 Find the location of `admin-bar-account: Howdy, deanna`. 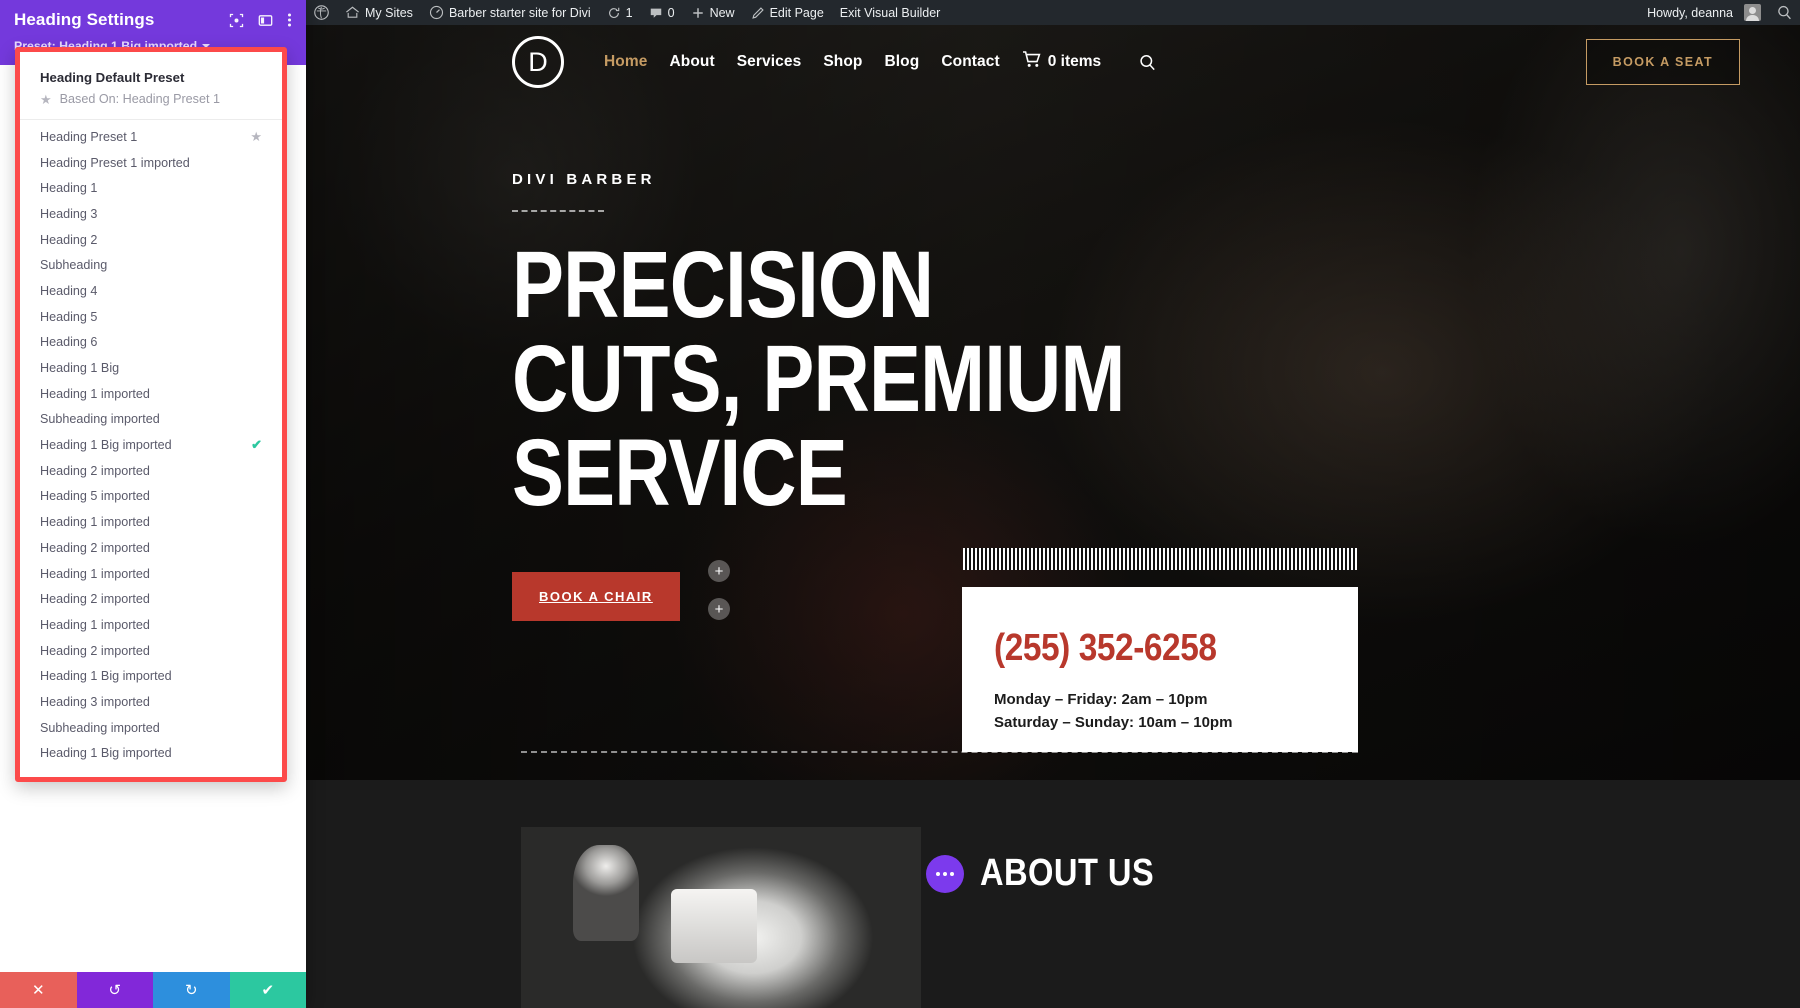

admin-bar-account: Howdy, deanna is located at coordinates (1704, 12).